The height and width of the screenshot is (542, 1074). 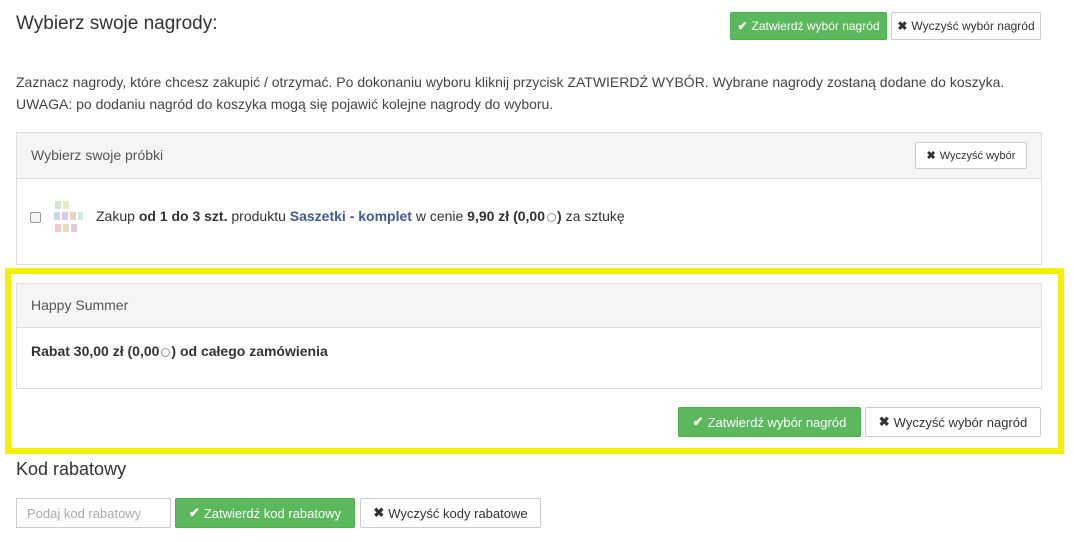 I want to click on promo-reward-close: ) od całego zamówienia, so click(x=249, y=351).